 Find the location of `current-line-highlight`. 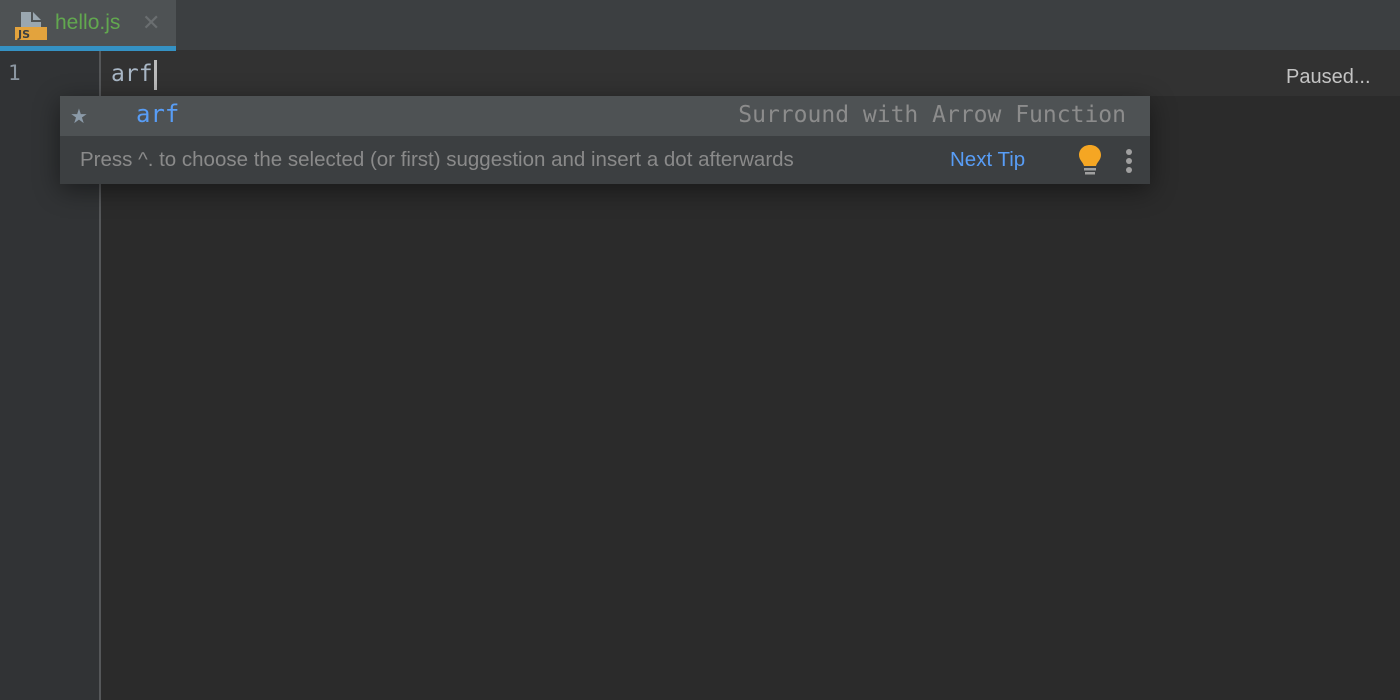

current-line-highlight is located at coordinates (750, 73).